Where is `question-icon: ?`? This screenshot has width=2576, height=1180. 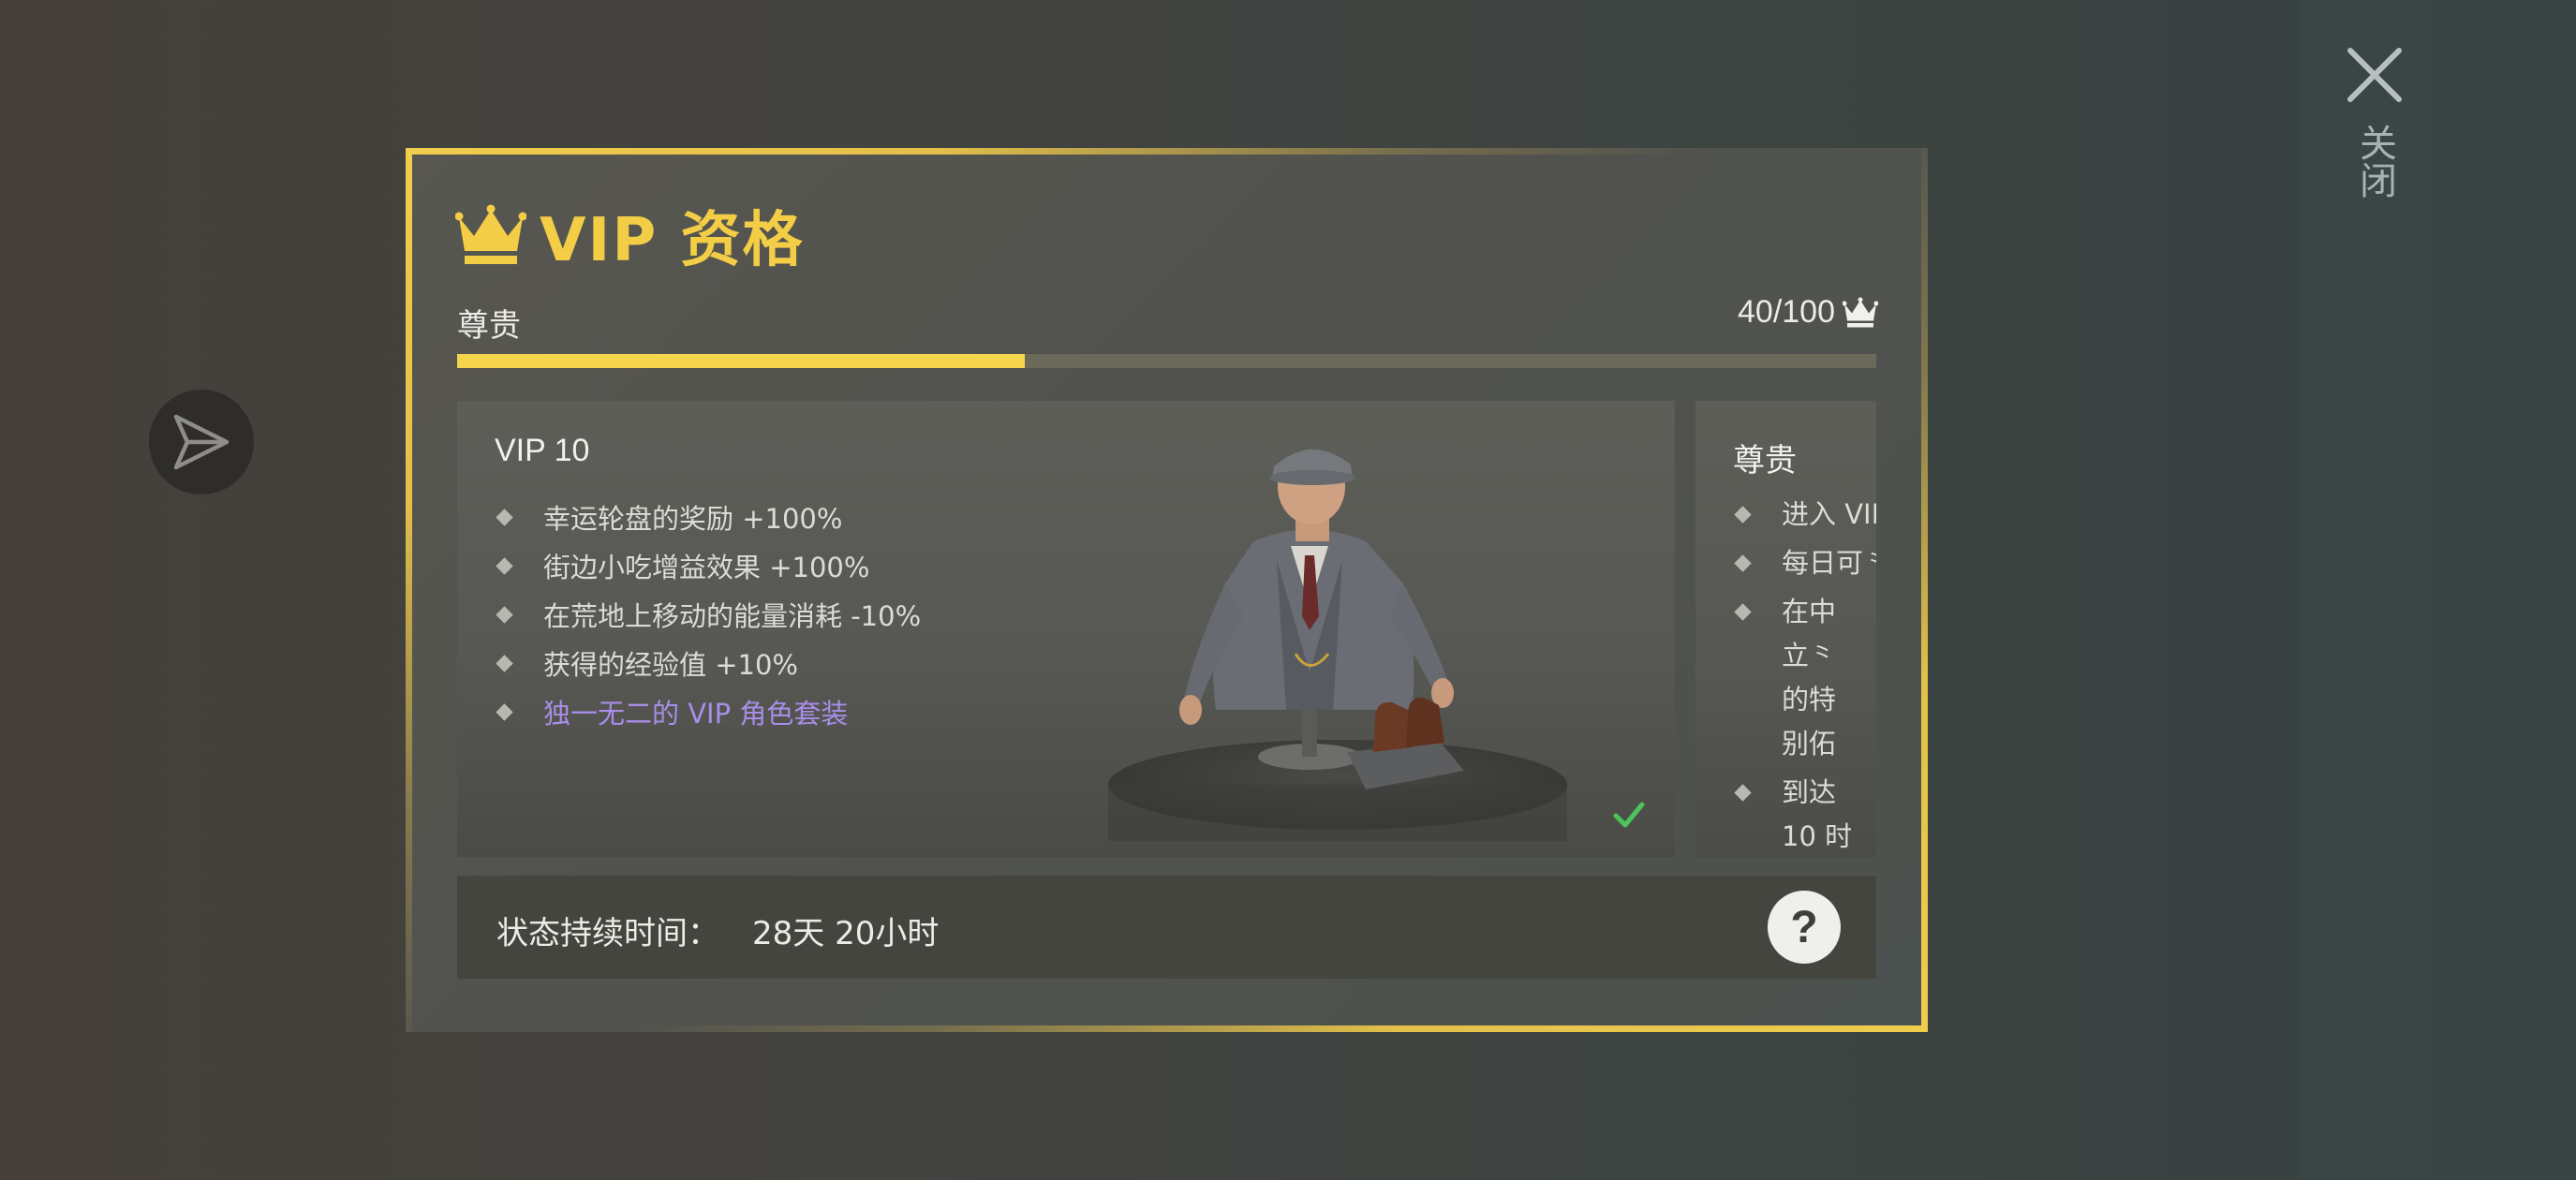
question-icon: ? is located at coordinates (1804, 927).